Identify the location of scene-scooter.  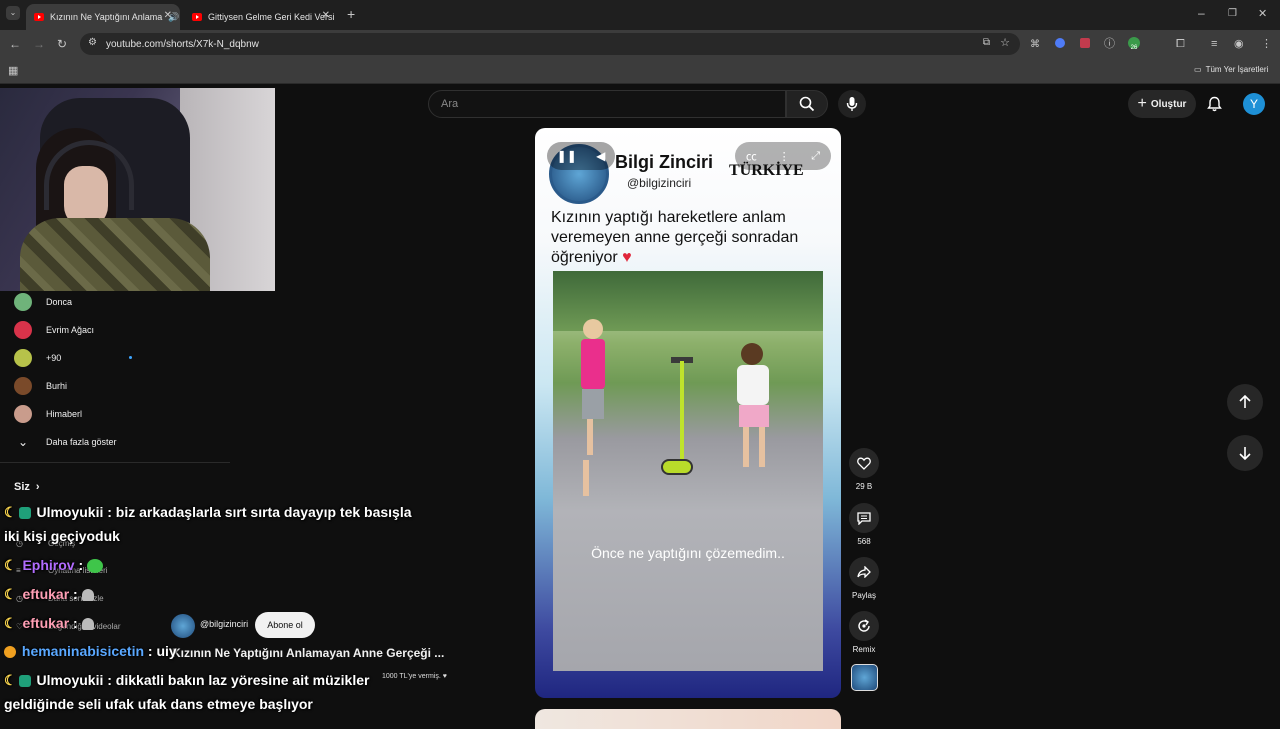
(677, 422).